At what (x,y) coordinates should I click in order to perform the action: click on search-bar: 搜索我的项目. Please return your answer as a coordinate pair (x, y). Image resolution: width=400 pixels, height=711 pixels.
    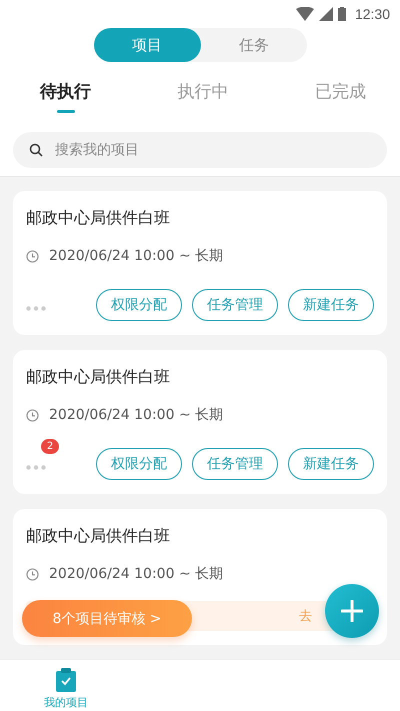
    Looking at the image, I should click on (200, 150).